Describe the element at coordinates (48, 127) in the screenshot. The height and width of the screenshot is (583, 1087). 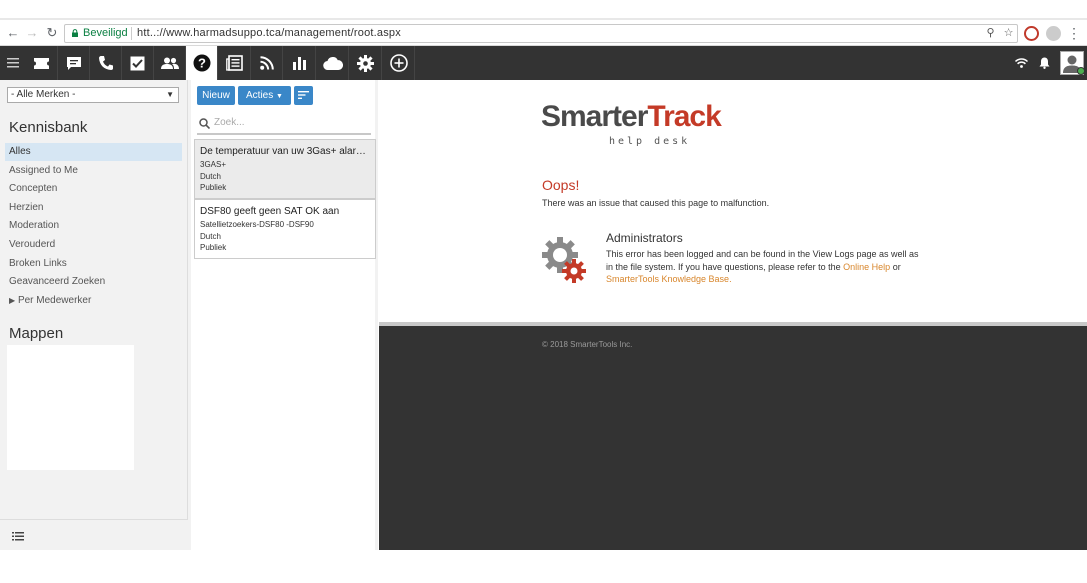
I see `kb-section-title: Kennisbank` at that location.